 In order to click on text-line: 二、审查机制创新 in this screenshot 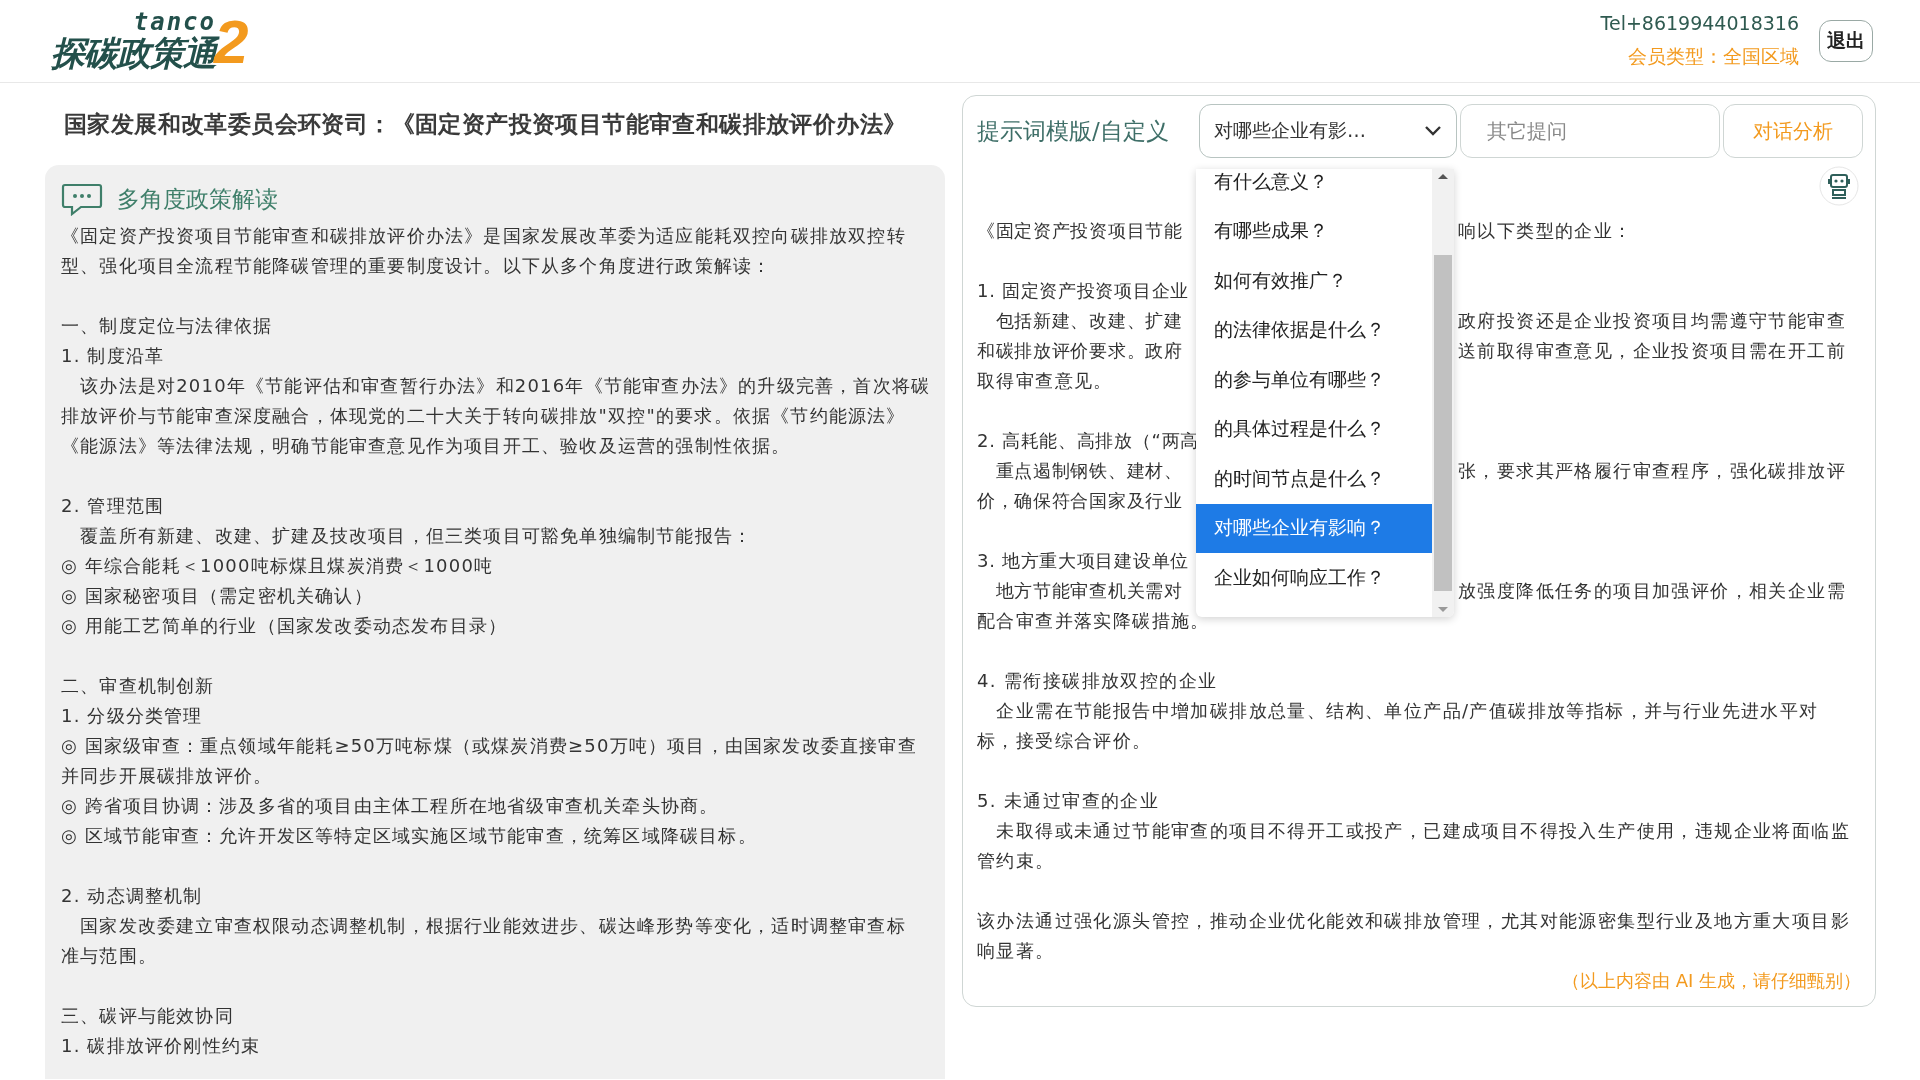, I will do `click(138, 686)`.